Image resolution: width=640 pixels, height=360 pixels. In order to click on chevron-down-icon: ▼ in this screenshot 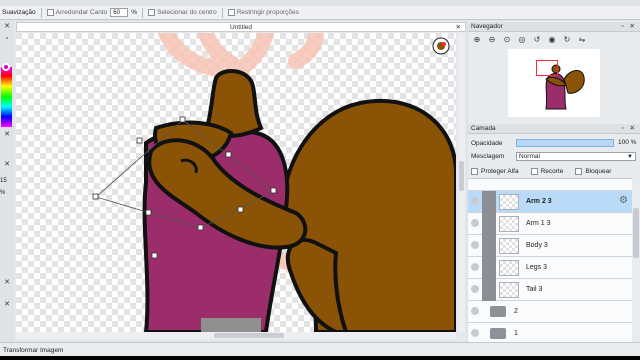, I will do `click(630, 157)`.